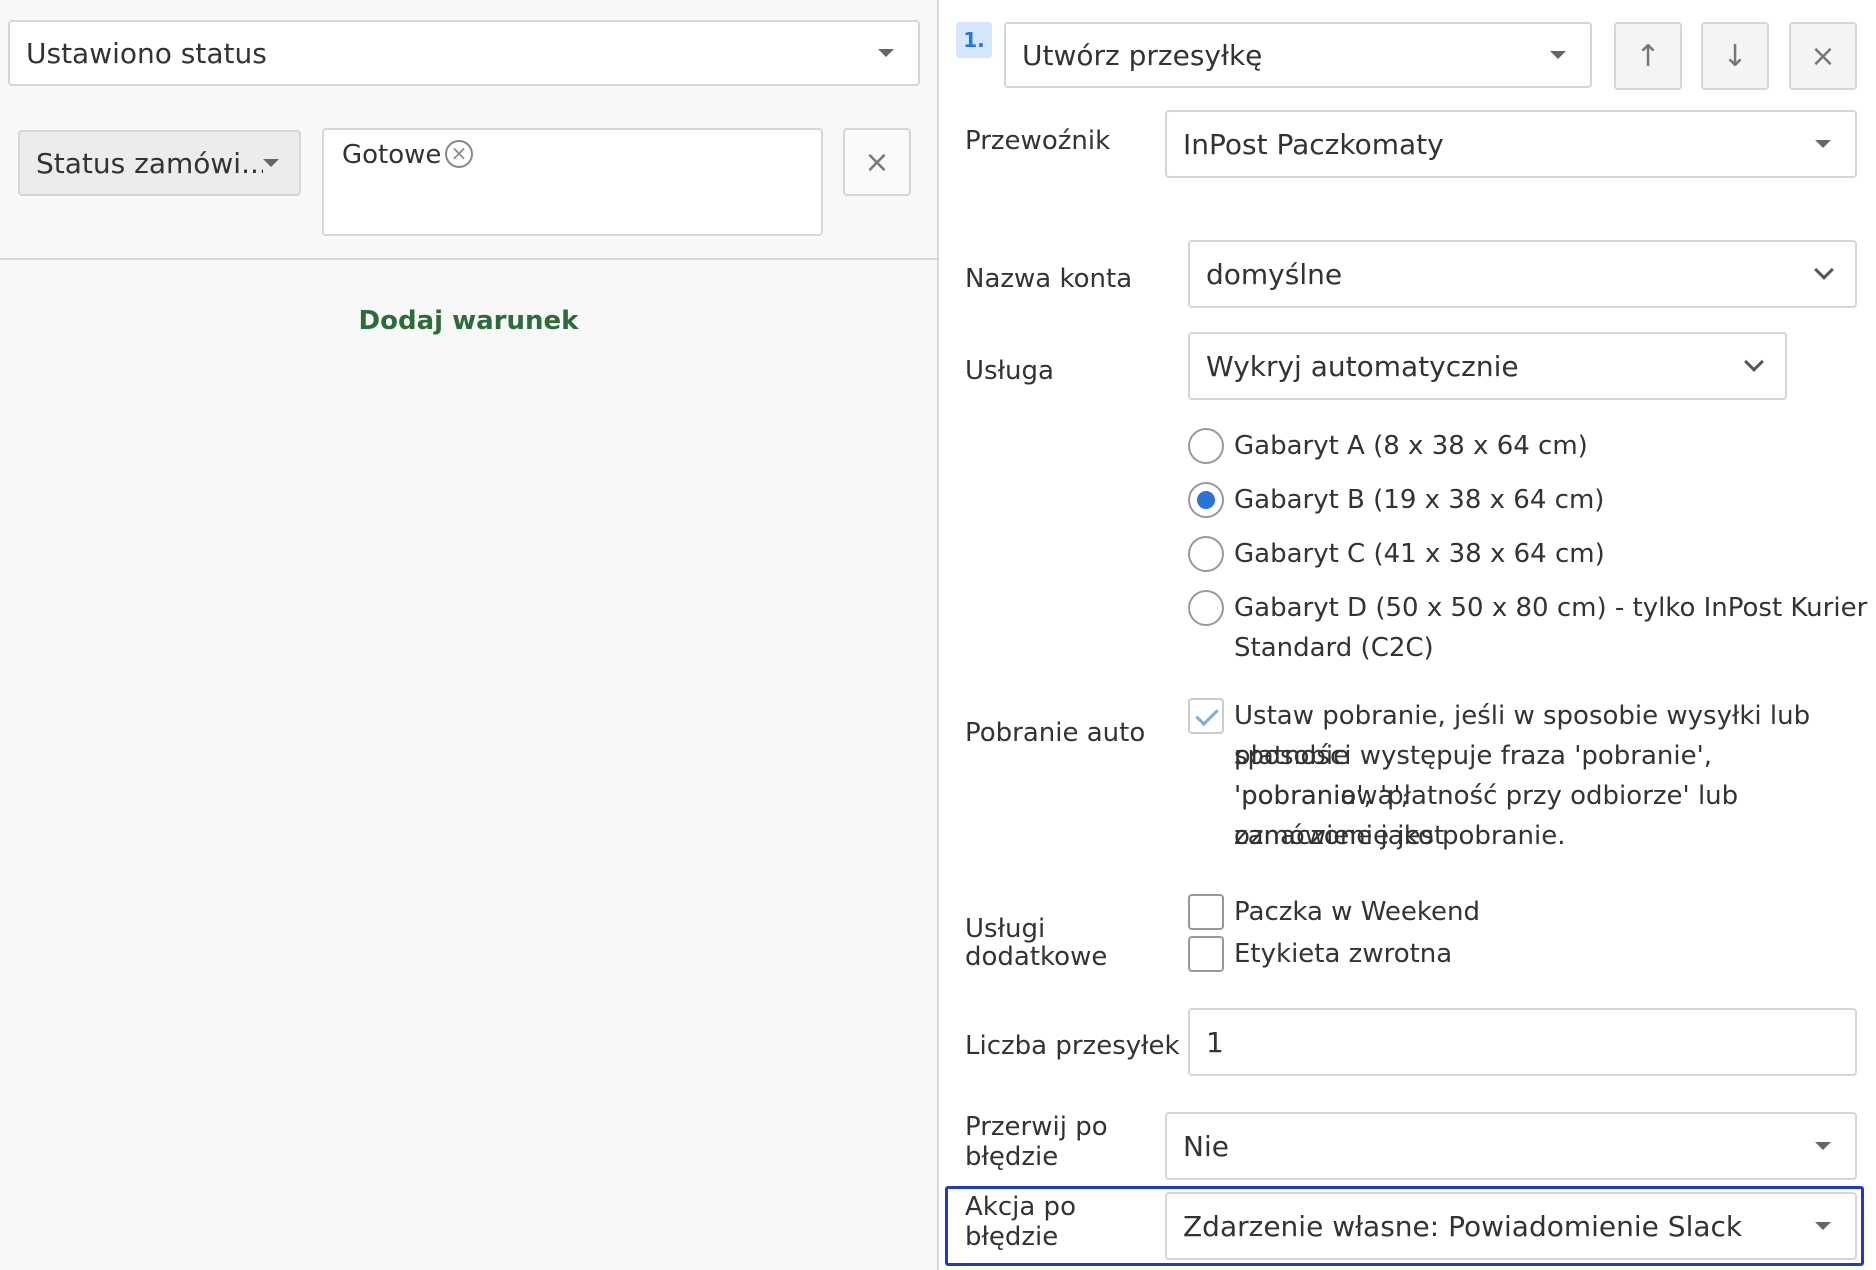 The image size is (1876, 1270). Describe the element at coordinates (1142, 55) in the screenshot. I see `action-select-value: Utwórz przesyłkę` at that location.